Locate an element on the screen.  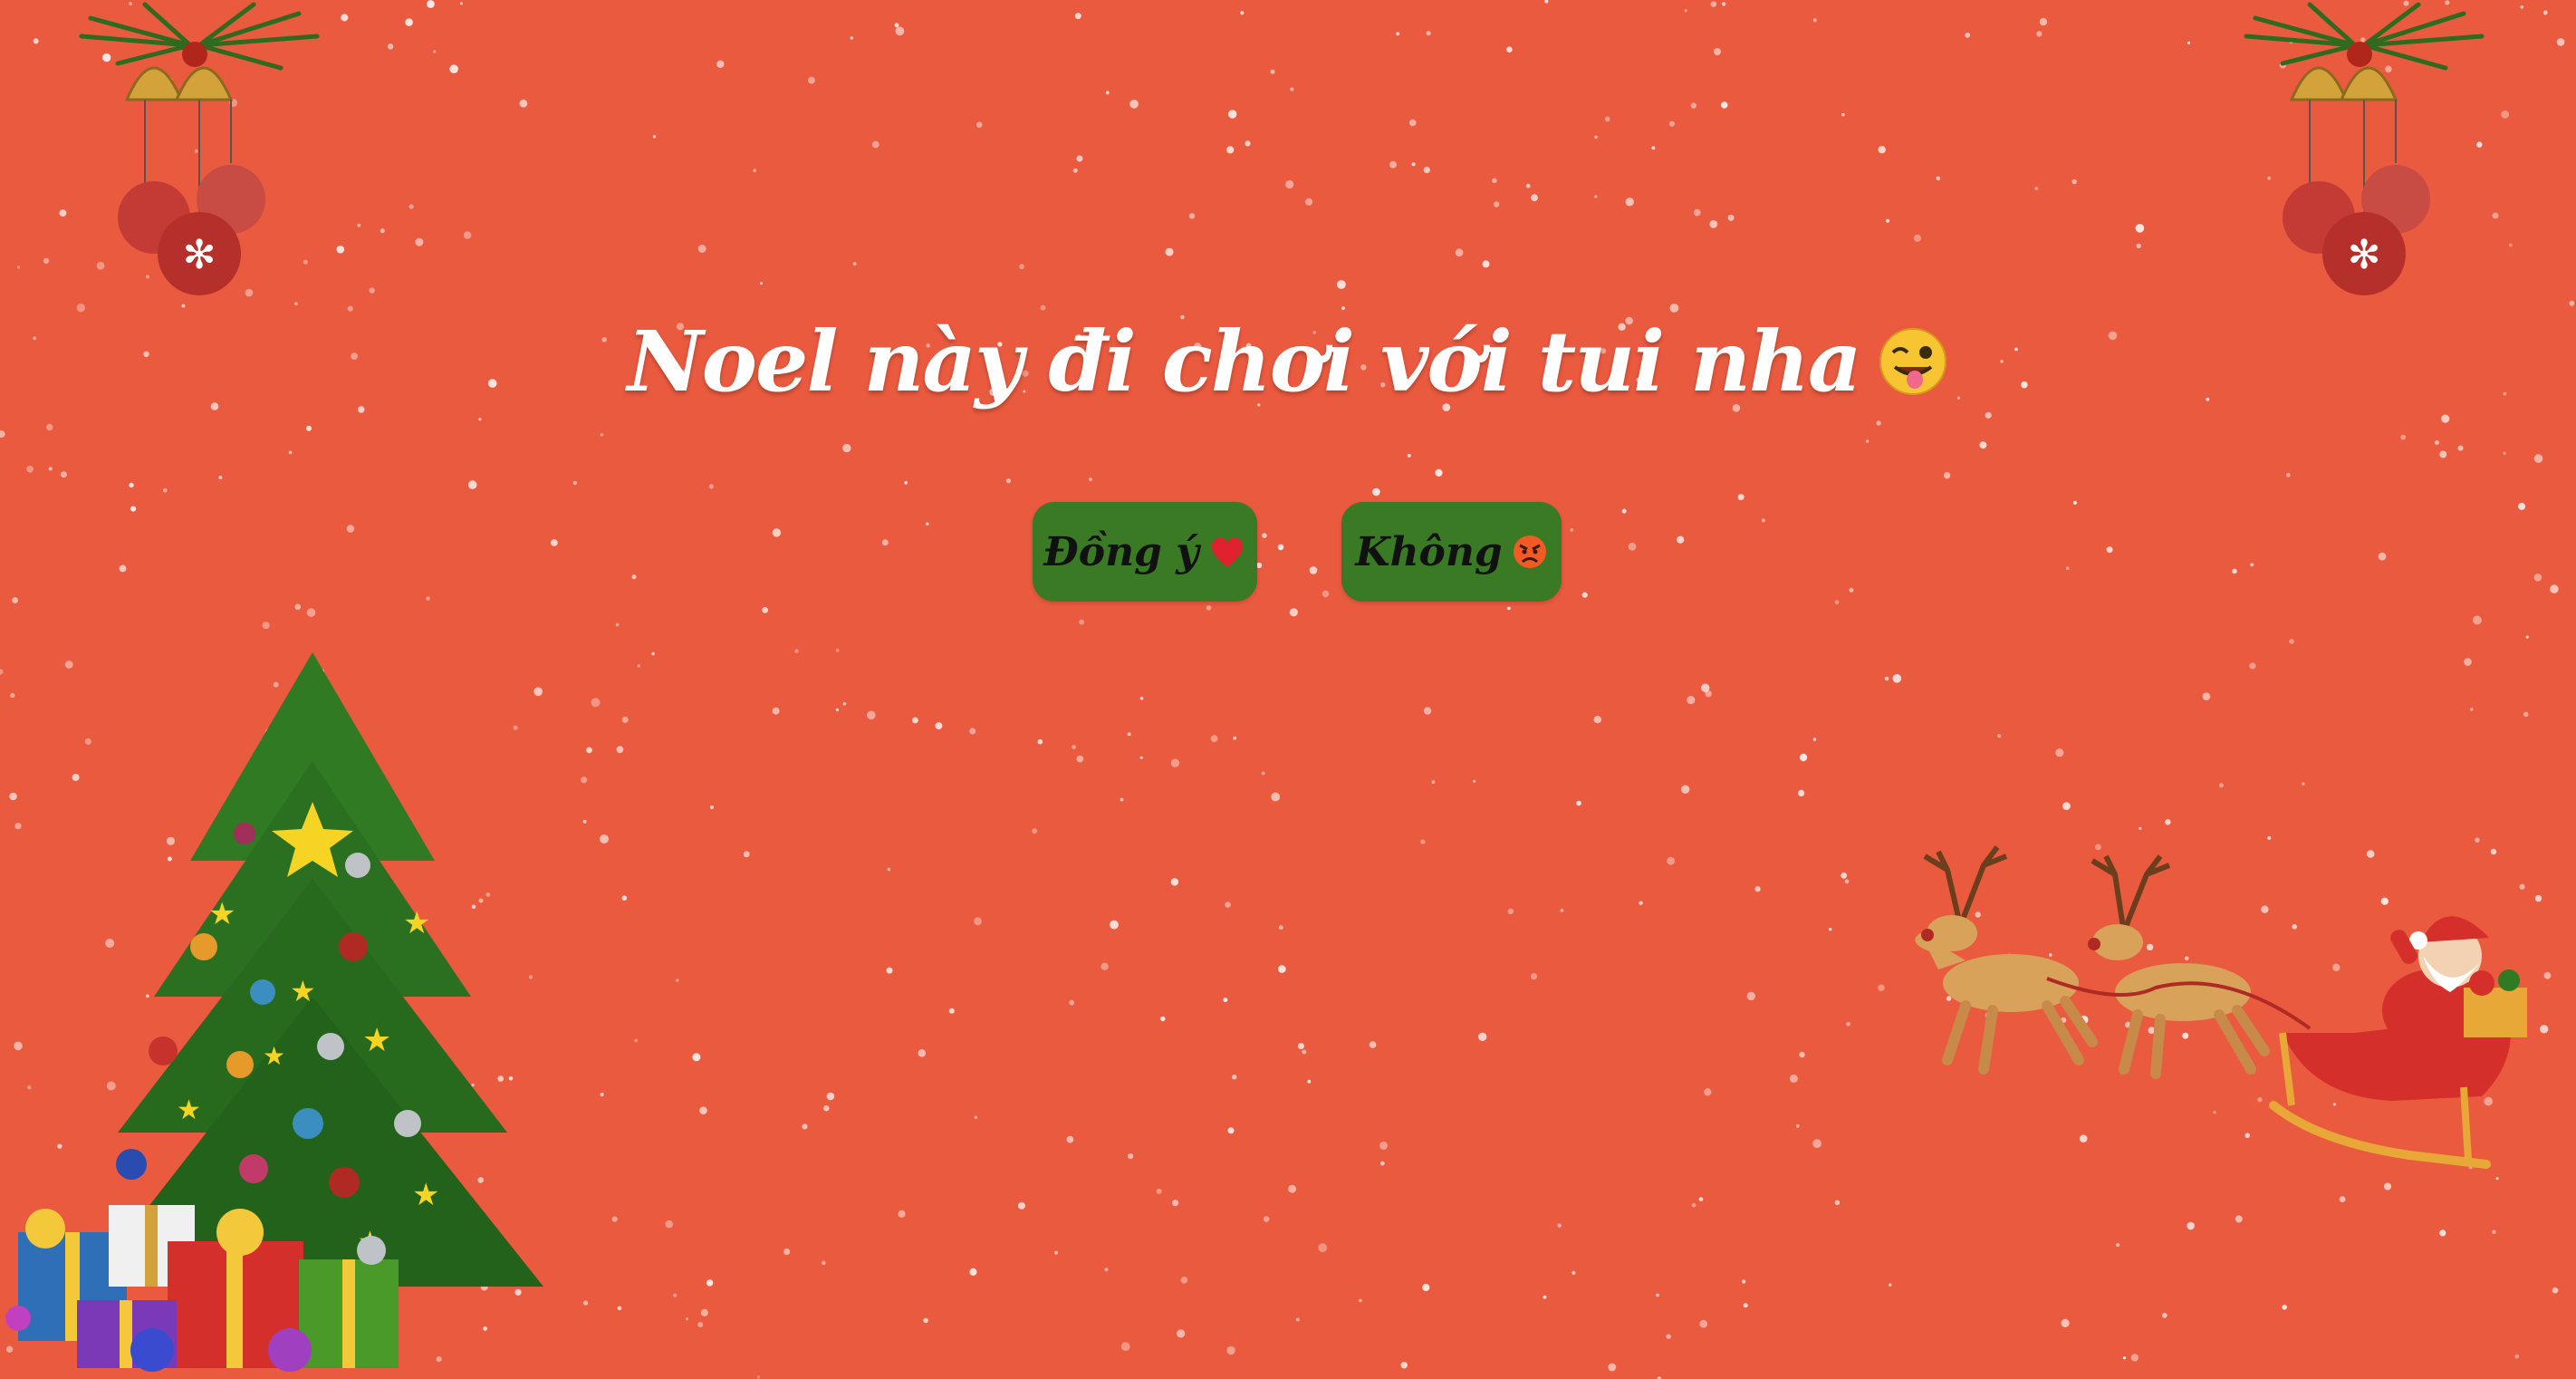
decline-button: Không is located at coordinates (1451, 552).